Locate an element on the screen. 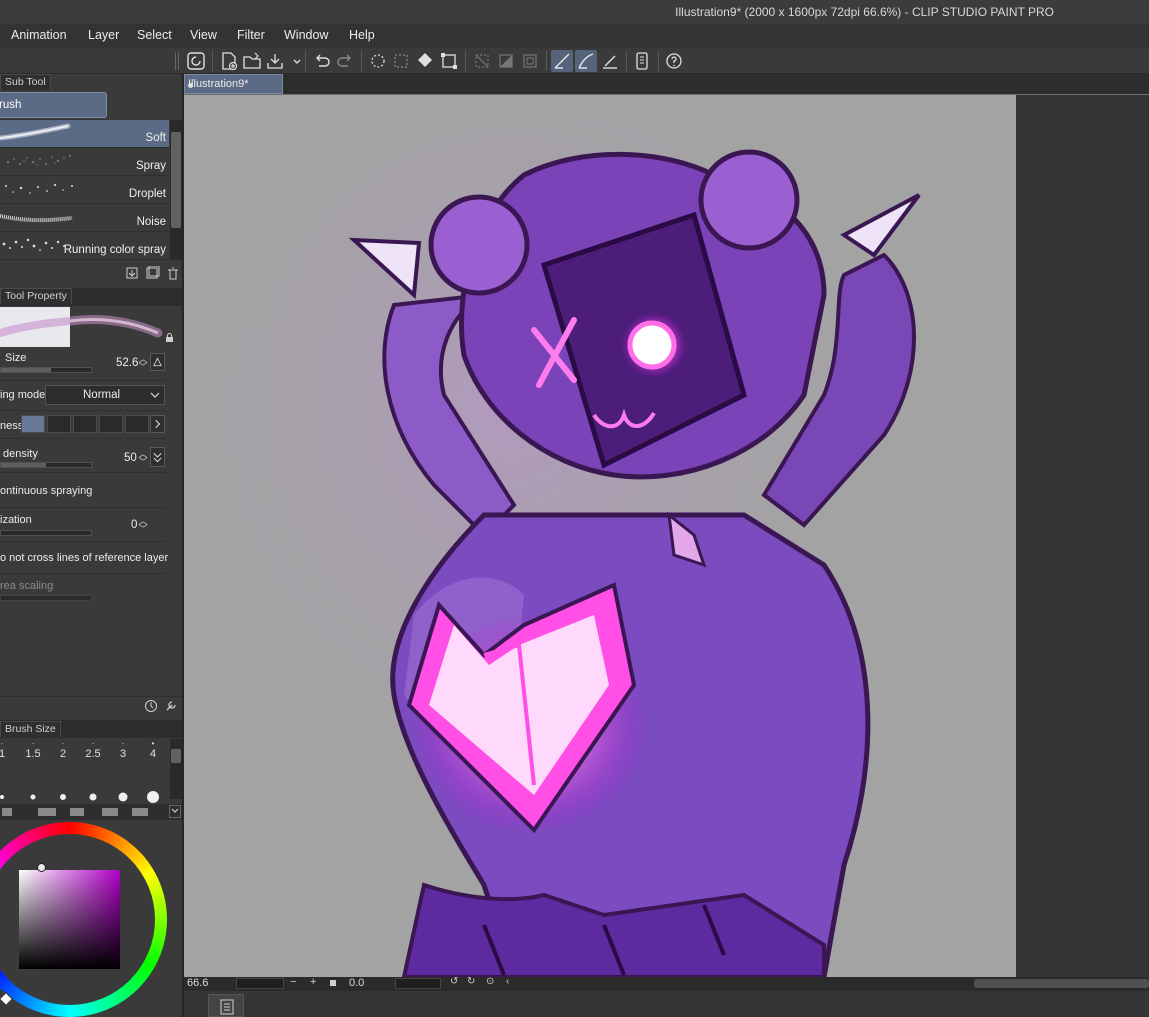  subtool-item-noise: Noise is located at coordinates (84, 218).